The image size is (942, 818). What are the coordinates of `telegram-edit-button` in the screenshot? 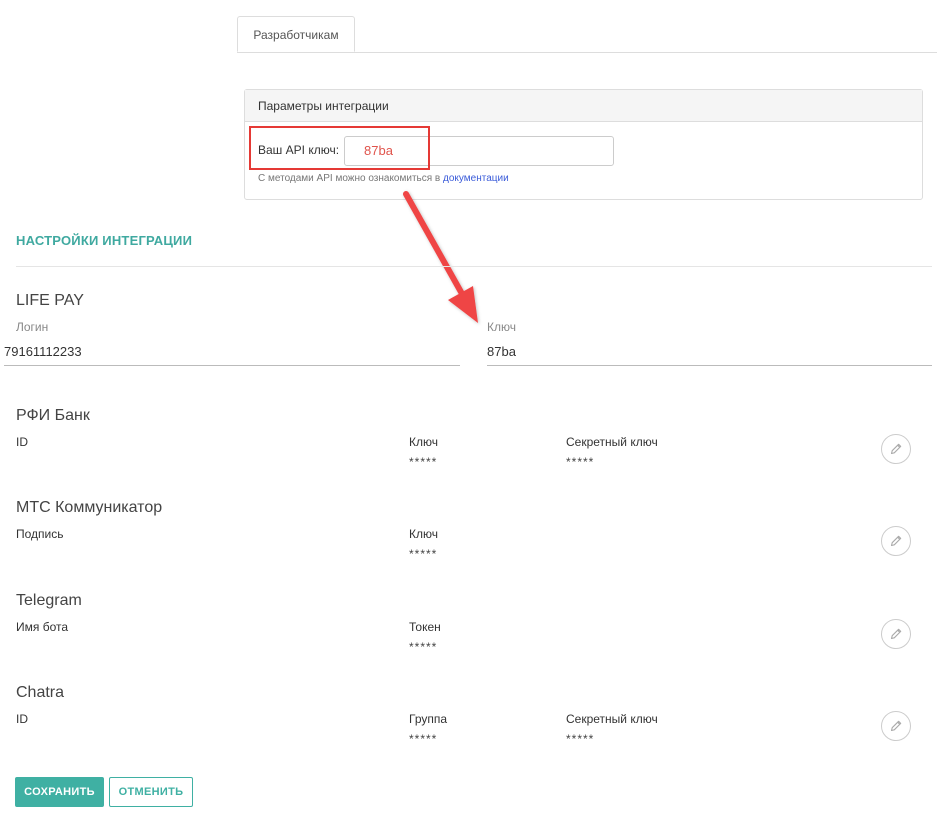 It's located at (896, 634).